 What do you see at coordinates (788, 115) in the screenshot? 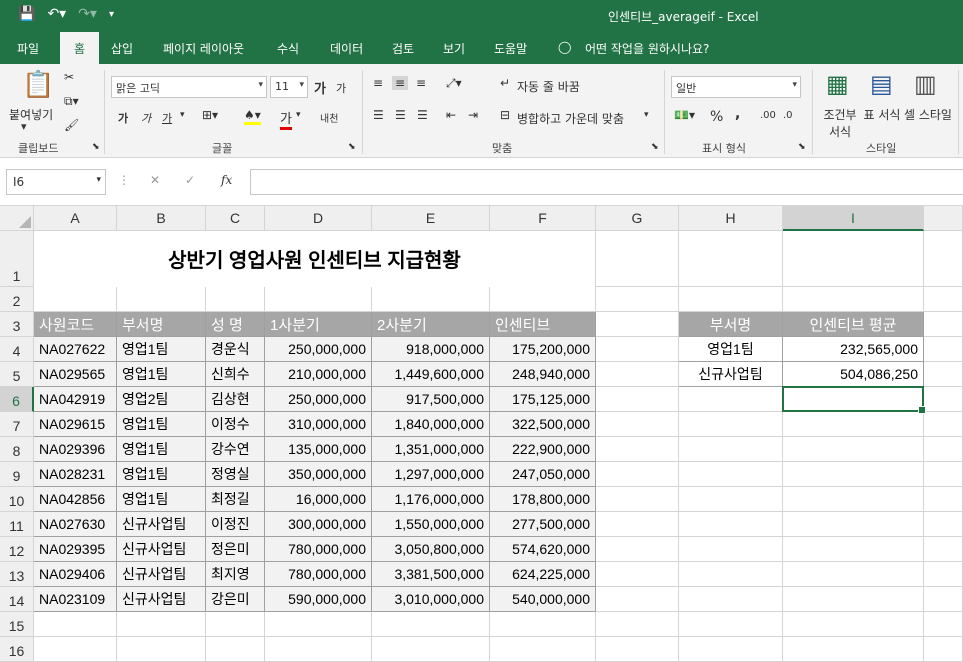
I see `decrease-decimal-icon: .0` at bounding box center [788, 115].